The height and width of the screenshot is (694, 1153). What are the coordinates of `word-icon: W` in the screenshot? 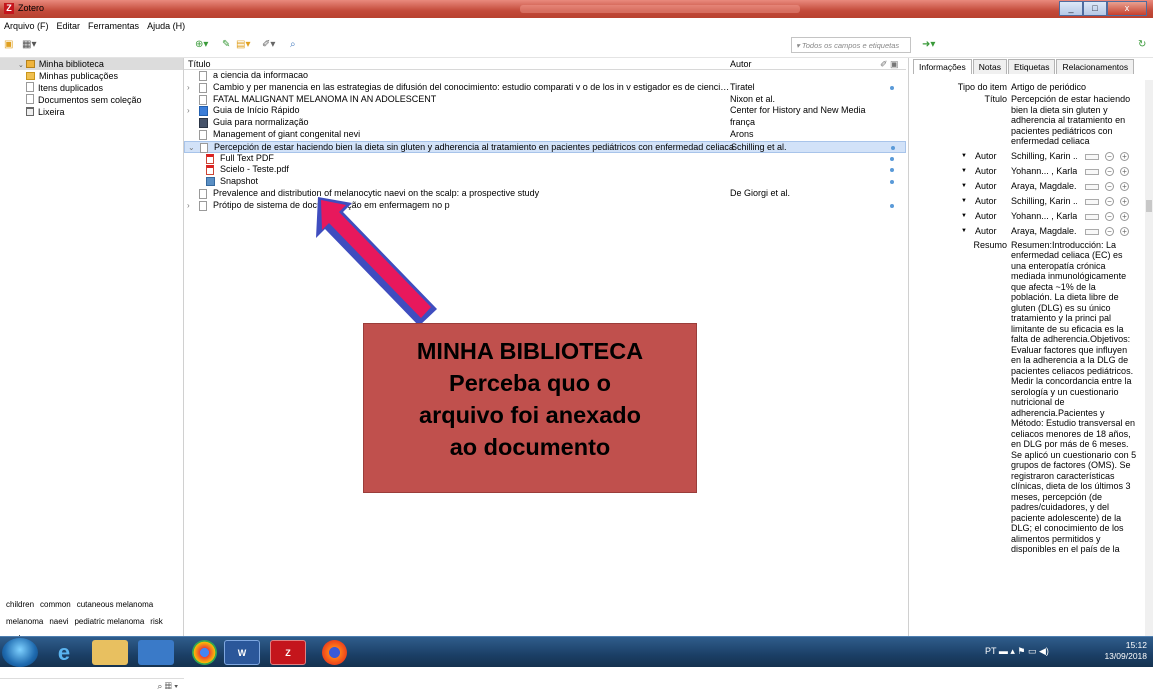 It's located at (242, 652).